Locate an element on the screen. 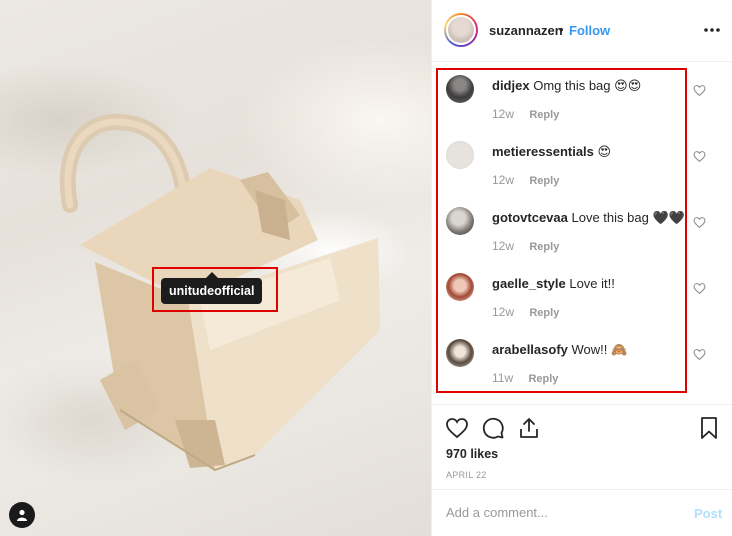 Image resolution: width=732 pixels, height=536 pixels. post-button: Post is located at coordinates (708, 513).